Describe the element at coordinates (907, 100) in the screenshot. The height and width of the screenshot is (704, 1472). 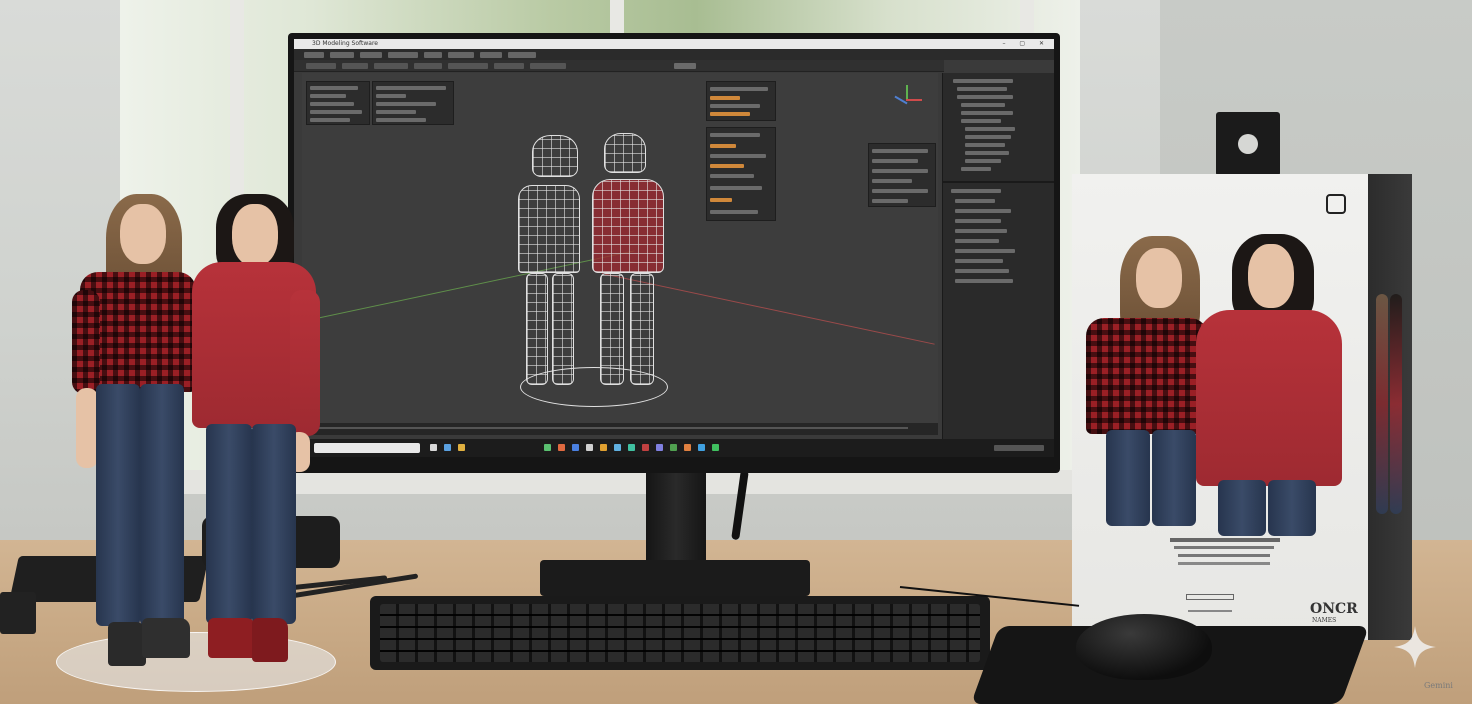
I see `navigation-gizmo-icon` at that location.